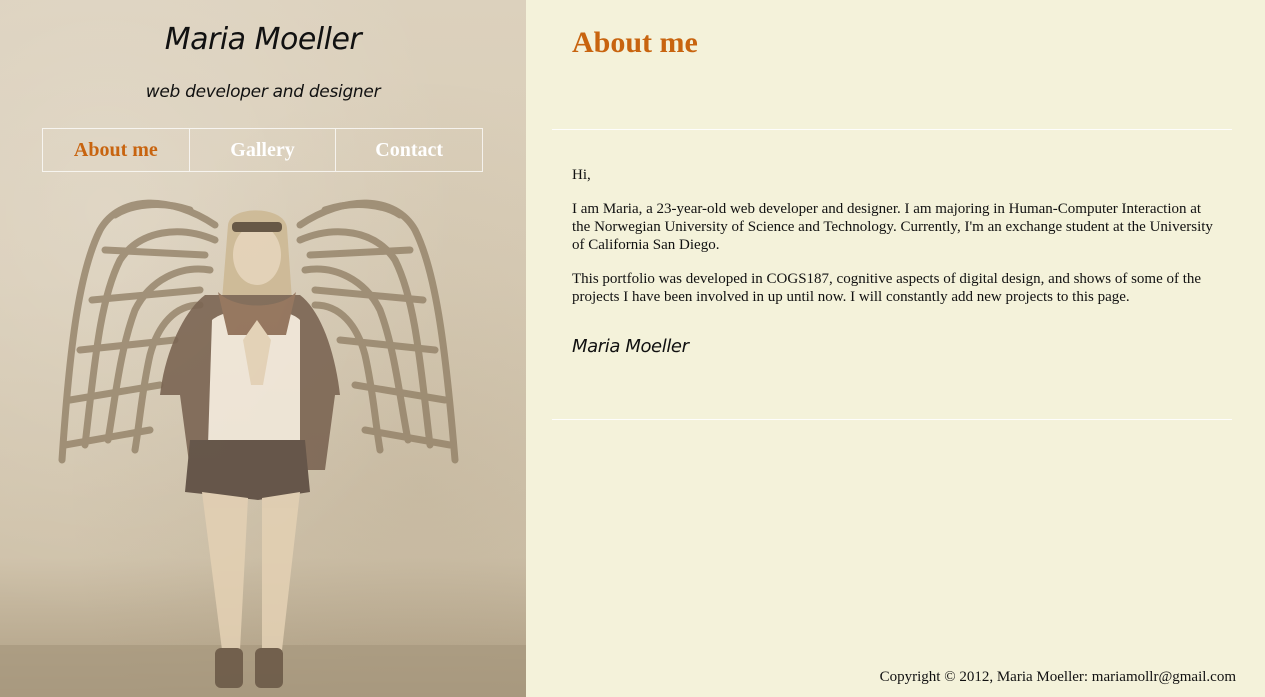 This screenshot has height=697, width=1265. Describe the element at coordinates (581, 175) in the screenshot. I see `greeting-text: Hi,` at that location.